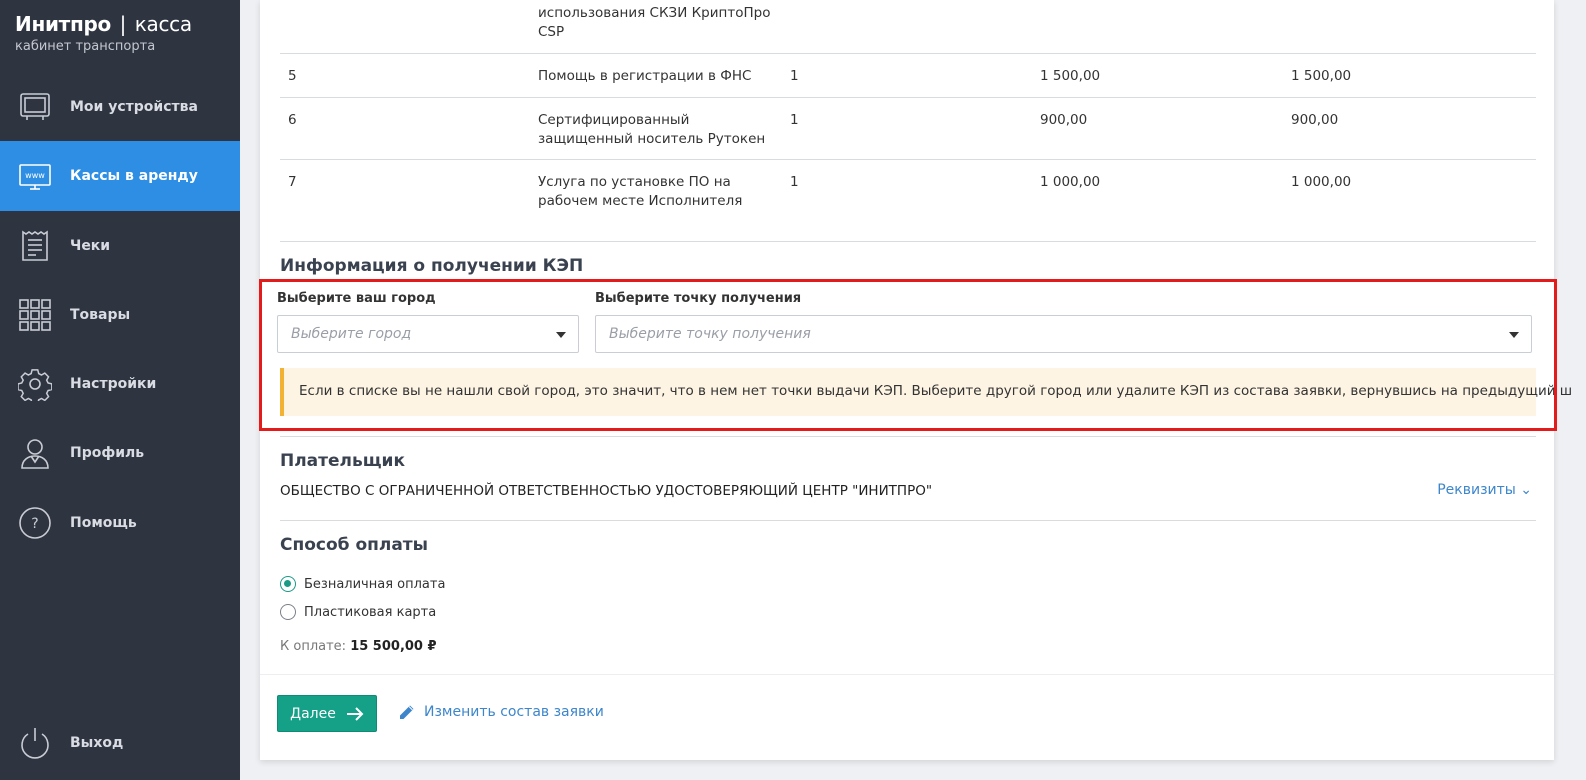  Describe the element at coordinates (292, 120) in the screenshot. I see `table-cell-num: 6` at that location.